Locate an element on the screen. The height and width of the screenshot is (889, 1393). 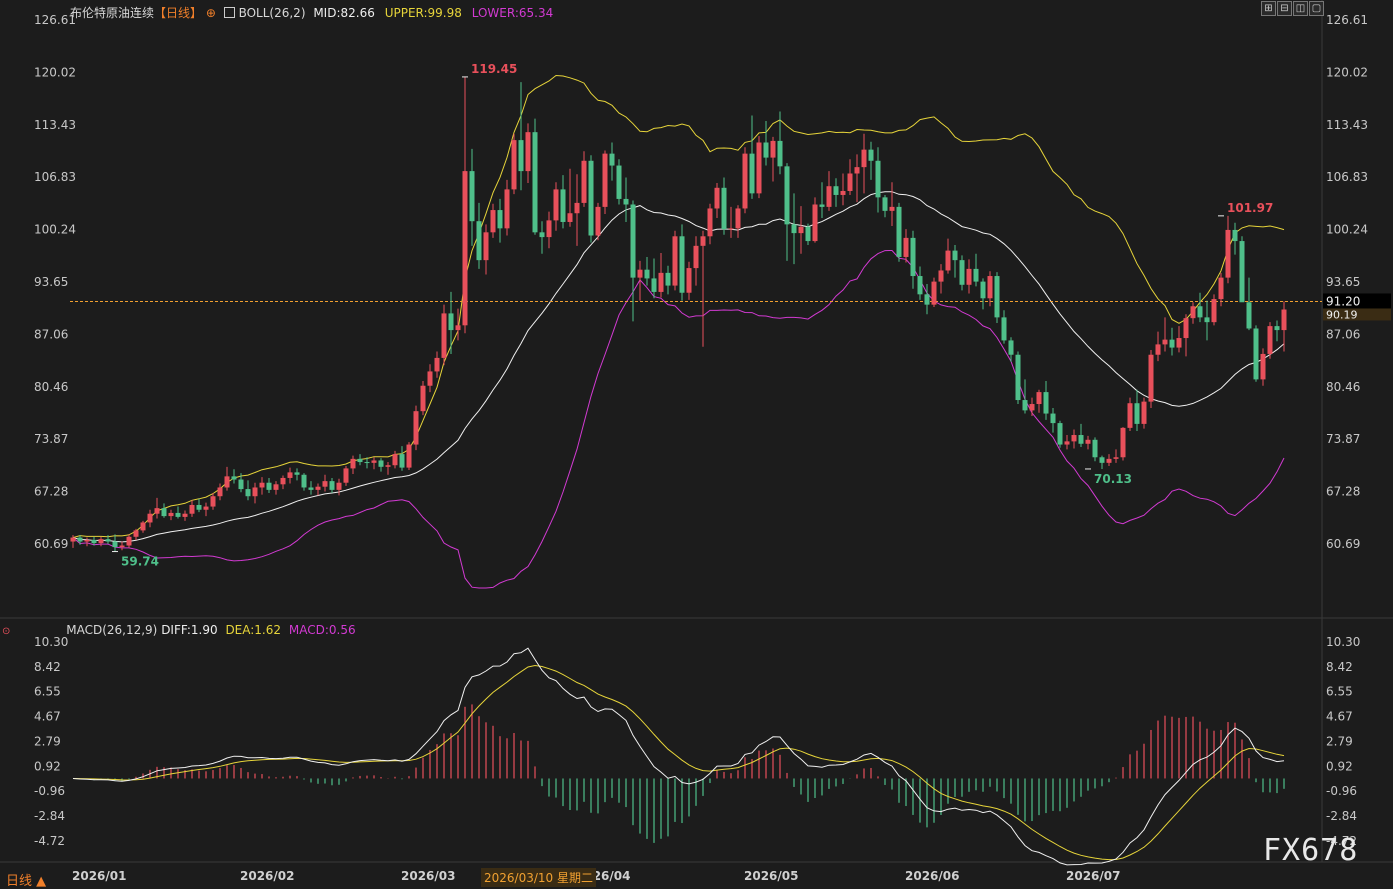
price-tick-right: 120.02 is located at coordinates (1347, 72).